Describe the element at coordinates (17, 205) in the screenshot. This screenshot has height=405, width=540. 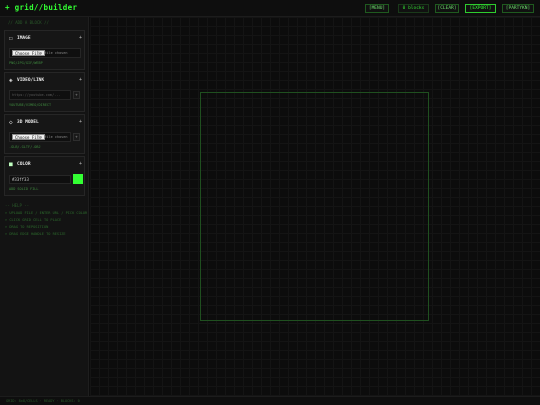
I see `help-title: -- HELP --` at that location.